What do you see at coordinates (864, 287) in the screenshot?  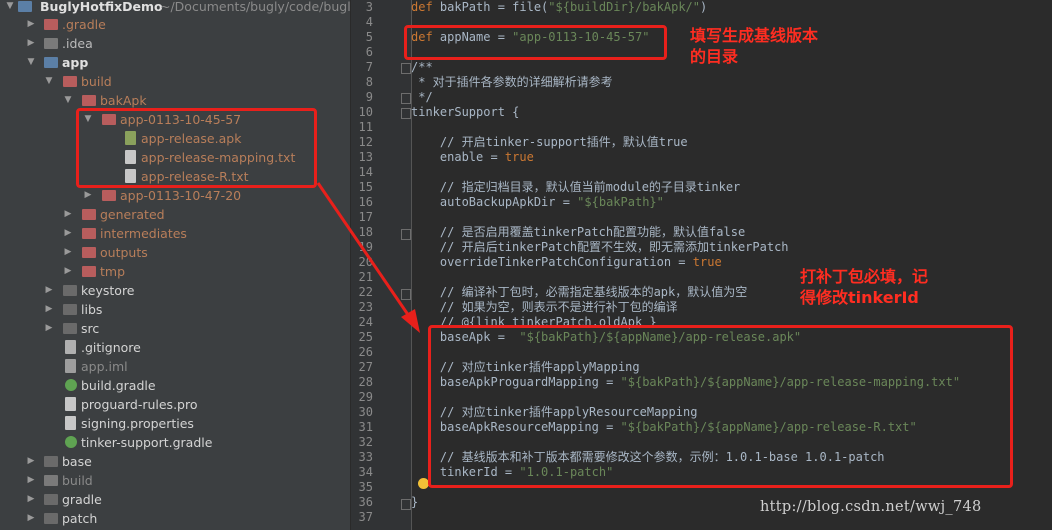 I see `annotation-note-tinkerid: 打补丁包必填，记 得修改tinkerId` at bounding box center [864, 287].